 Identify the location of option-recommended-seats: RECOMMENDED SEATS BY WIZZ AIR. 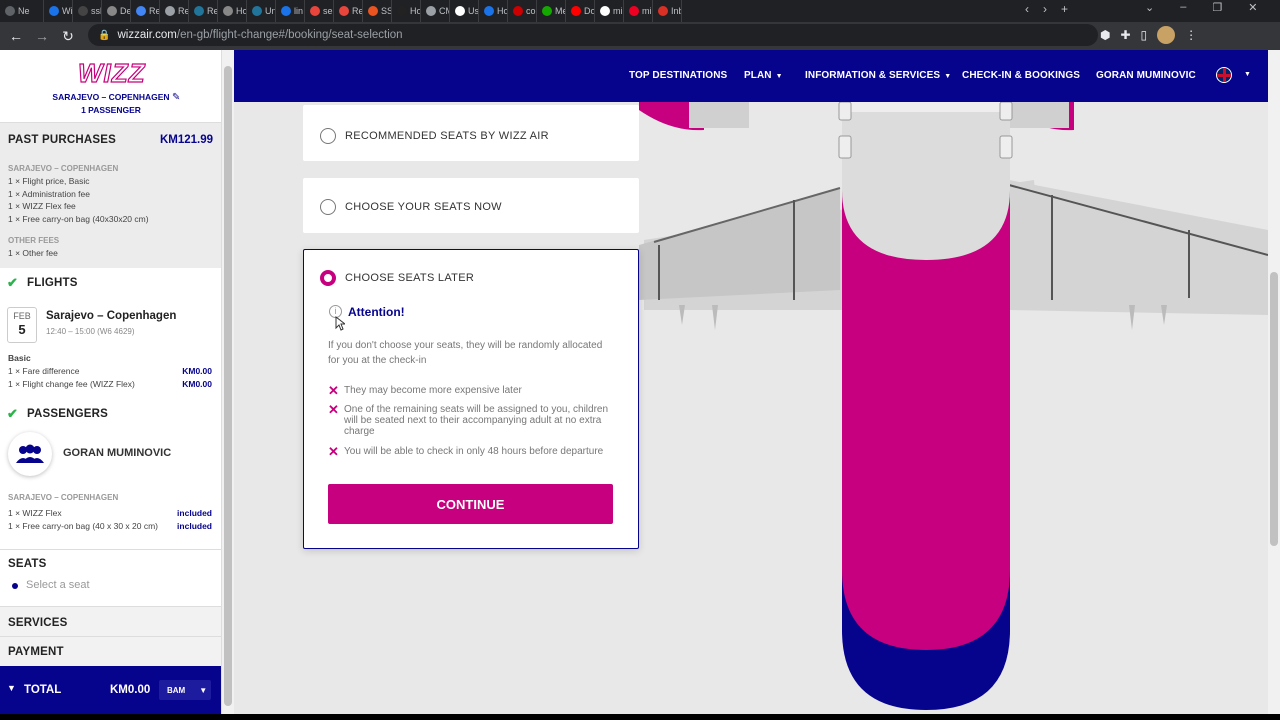
(471, 133).